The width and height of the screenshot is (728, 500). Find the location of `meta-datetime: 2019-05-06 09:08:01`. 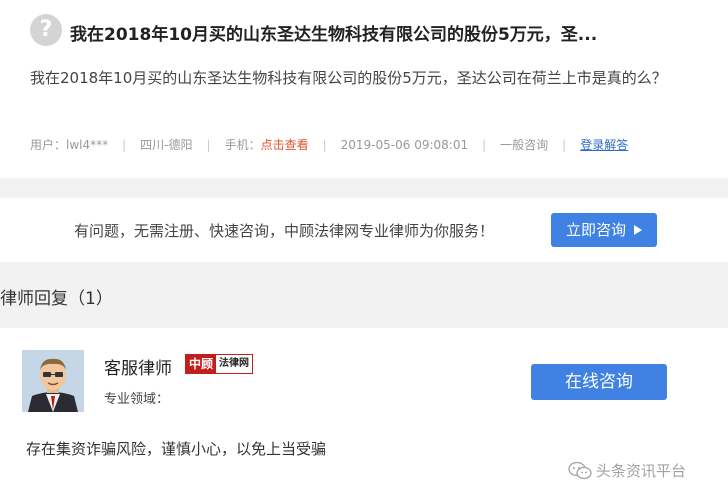

meta-datetime: 2019-05-06 09:08:01 is located at coordinates (404, 144).